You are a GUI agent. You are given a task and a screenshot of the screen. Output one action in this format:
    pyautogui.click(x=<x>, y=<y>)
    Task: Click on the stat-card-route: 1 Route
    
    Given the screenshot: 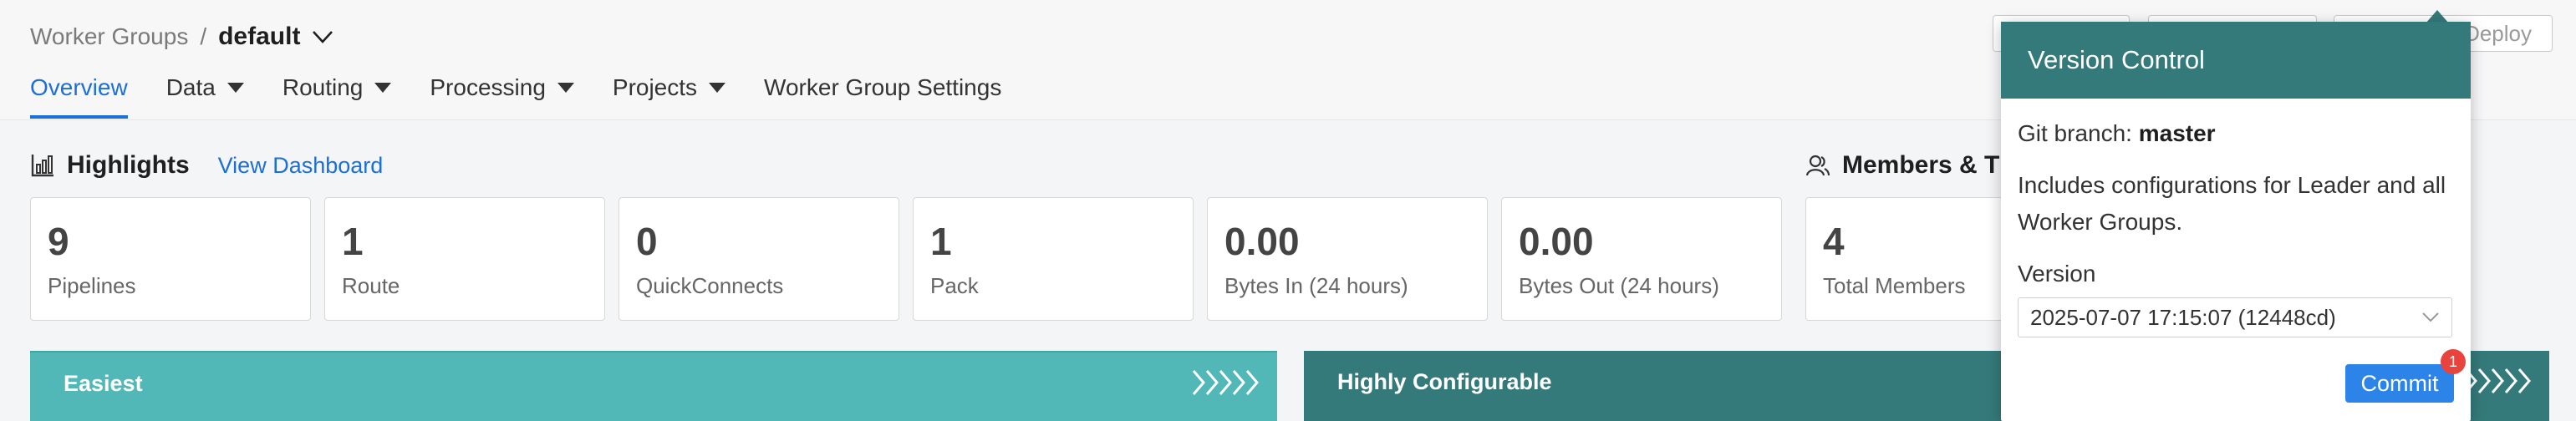 What is the action you would take?
    pyautogui.click(x=464, y=259)
    